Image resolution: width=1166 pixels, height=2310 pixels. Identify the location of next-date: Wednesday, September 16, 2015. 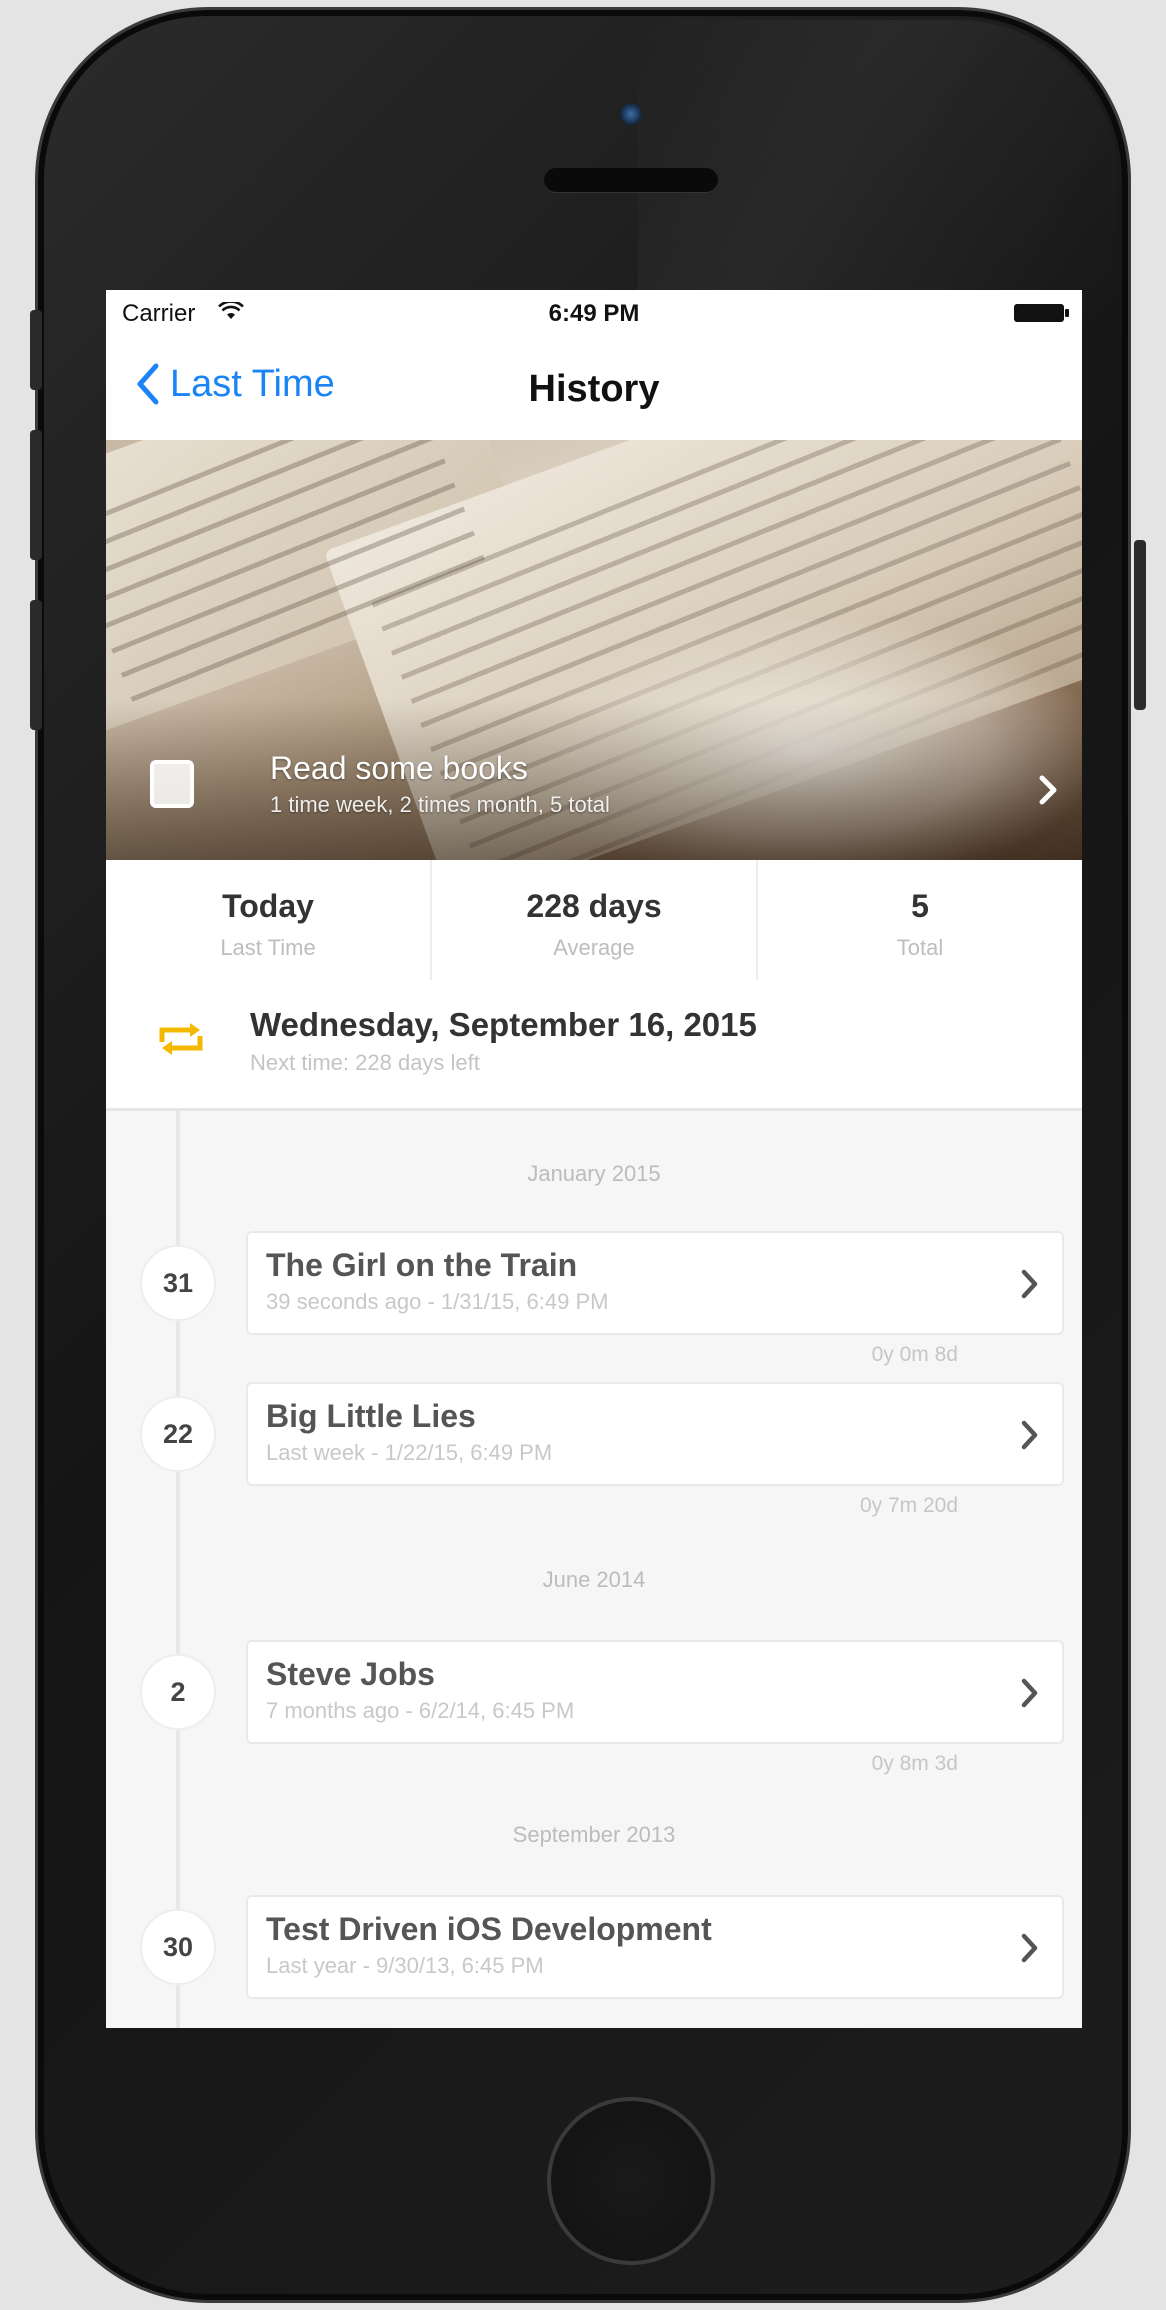
(503, 1024).